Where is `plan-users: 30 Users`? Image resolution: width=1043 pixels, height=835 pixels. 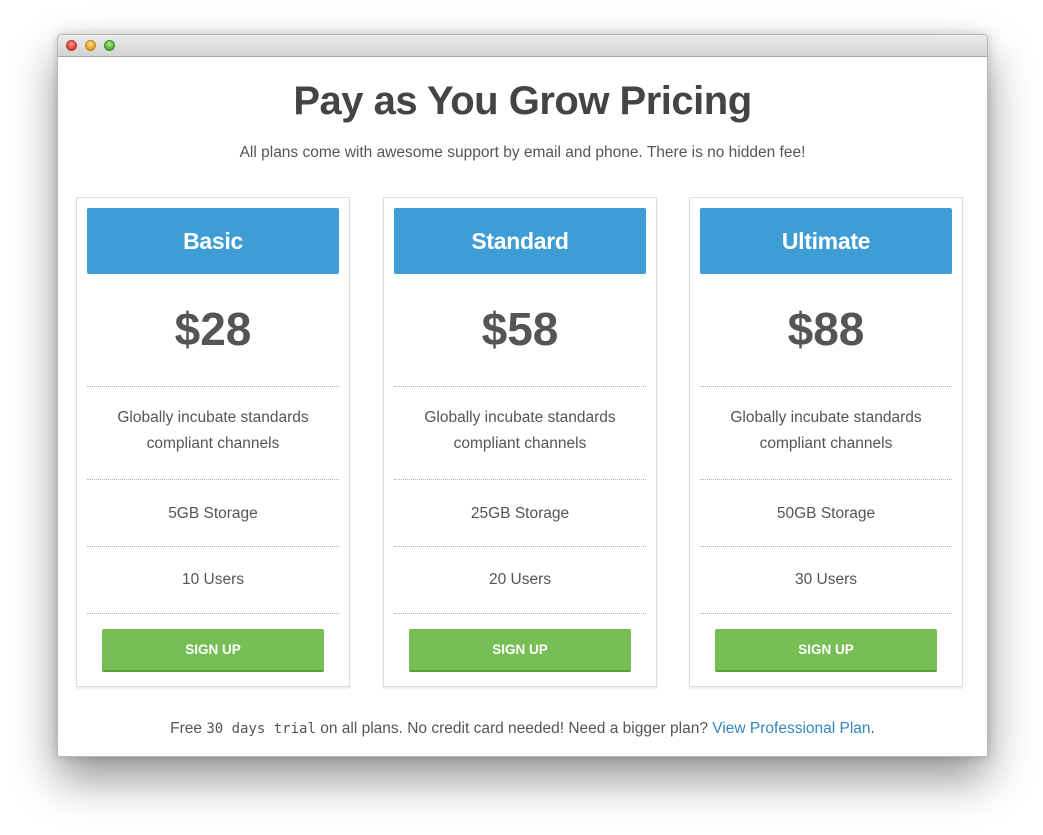 plan-users: 30 Users is located at coordinates (826, 579).